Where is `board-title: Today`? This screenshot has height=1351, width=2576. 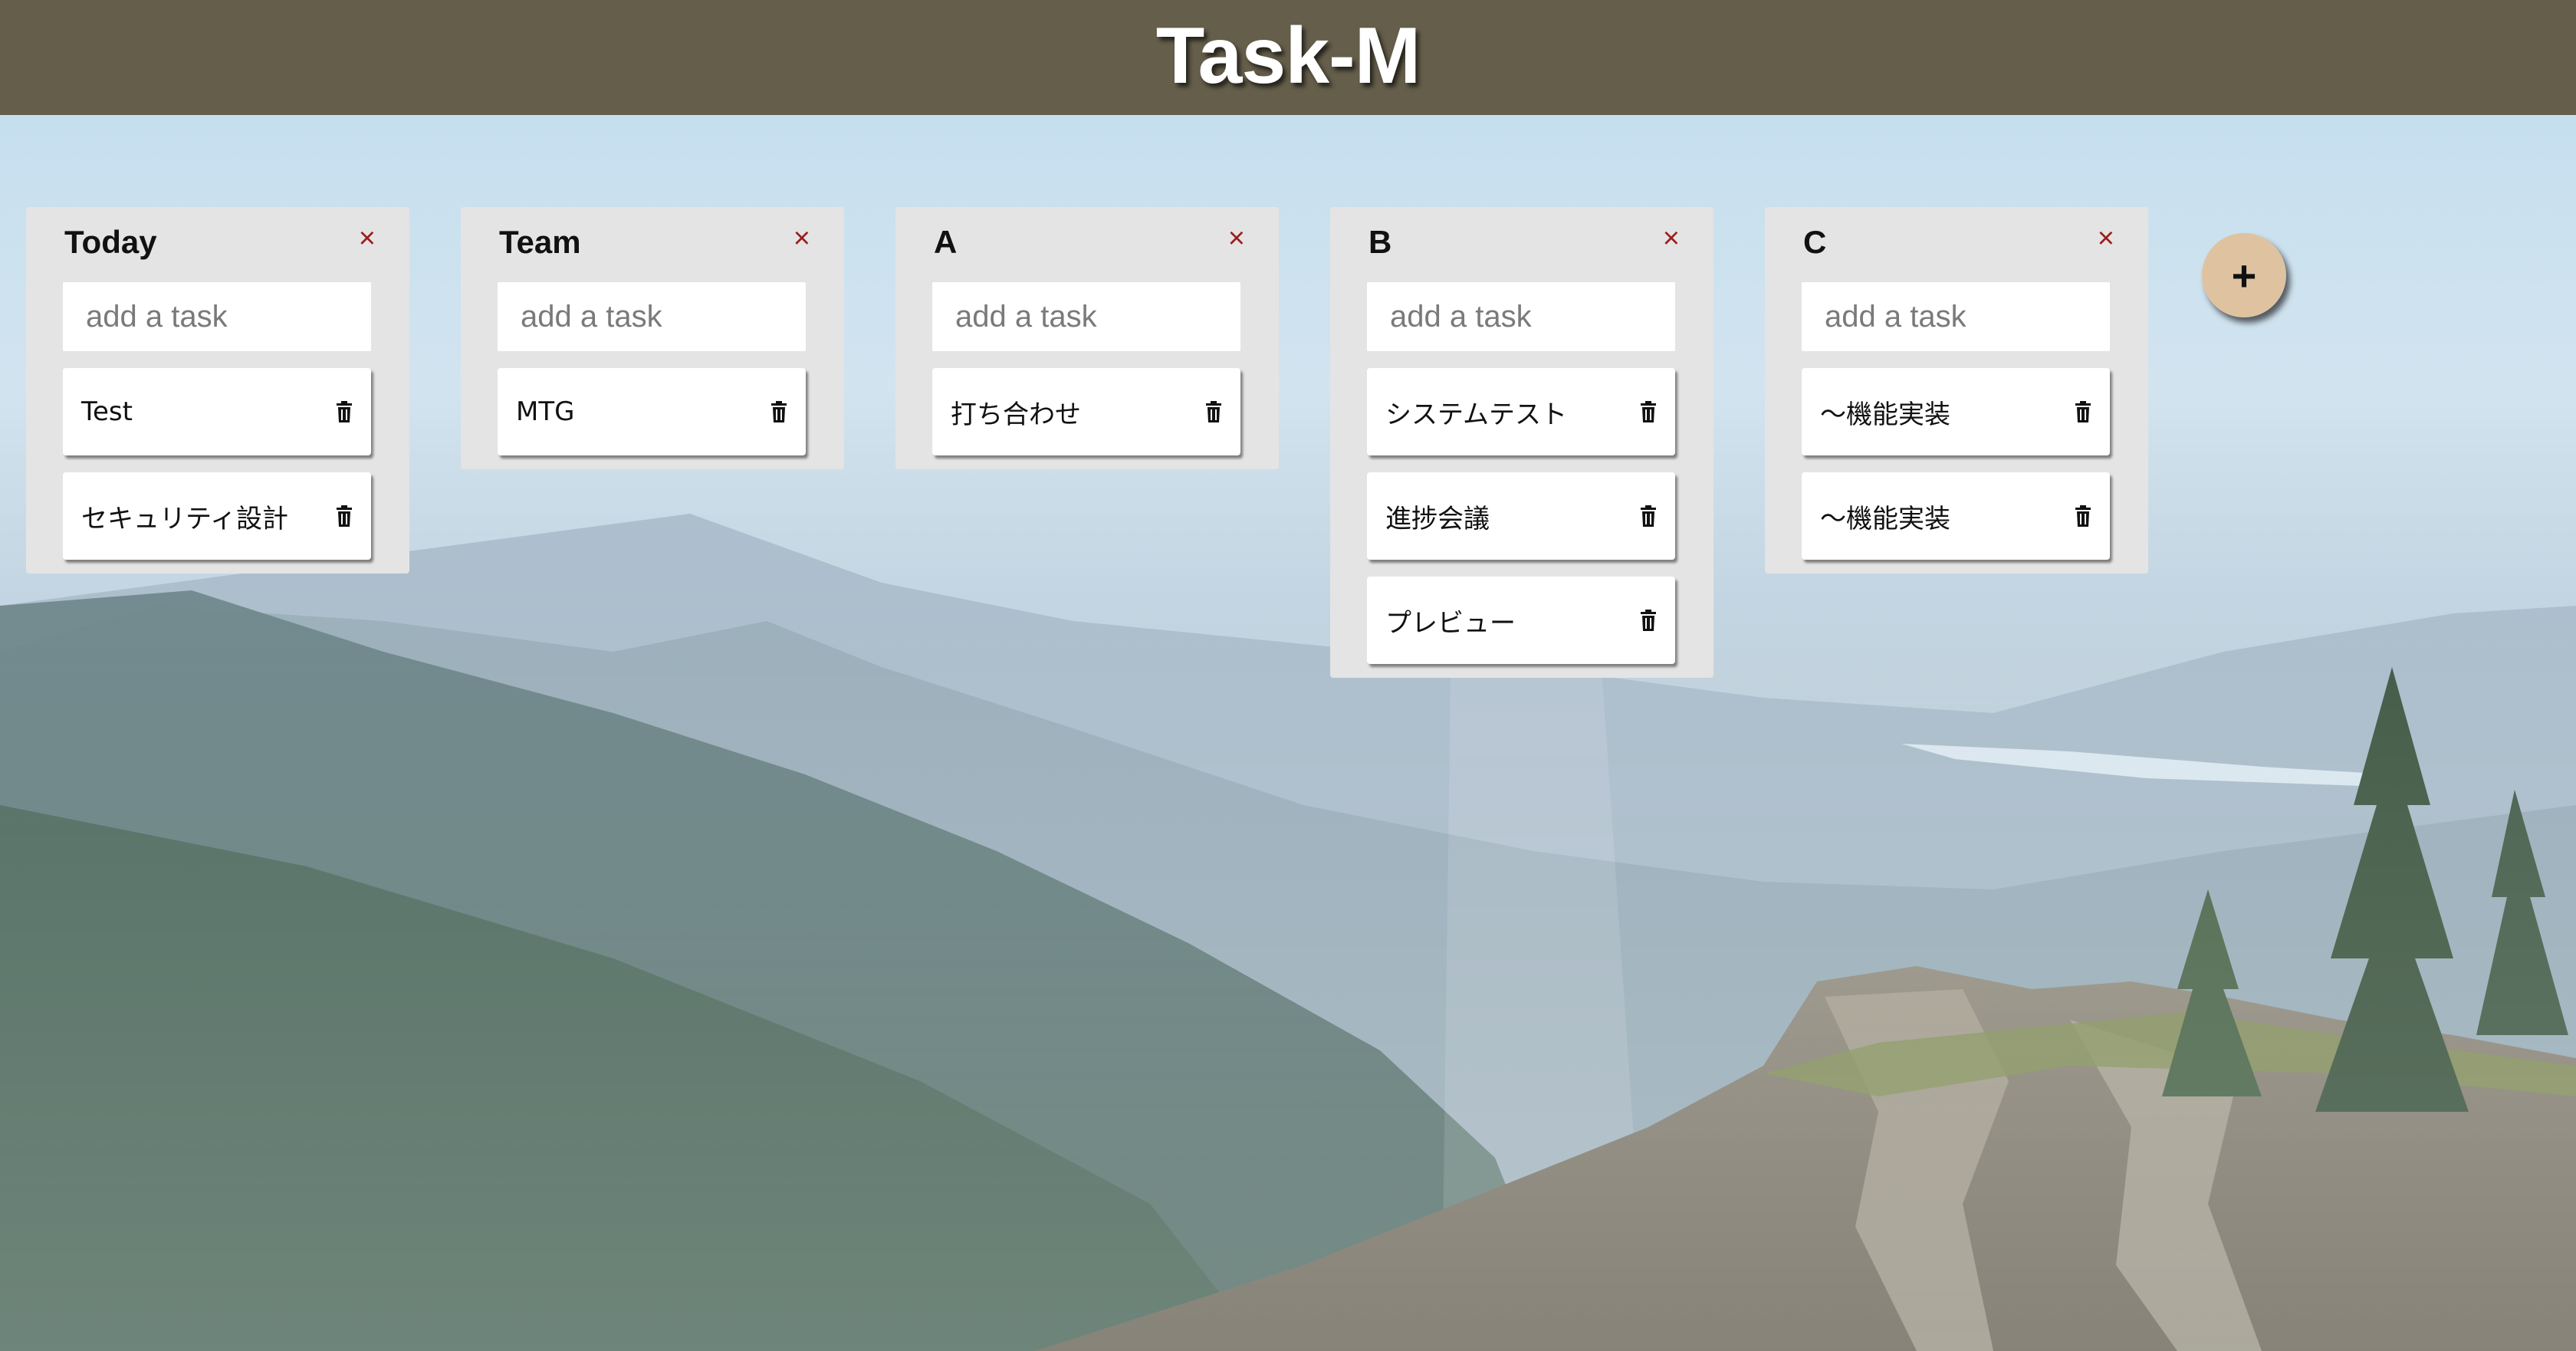 board-title: Today is located at coordinates (110, 242).